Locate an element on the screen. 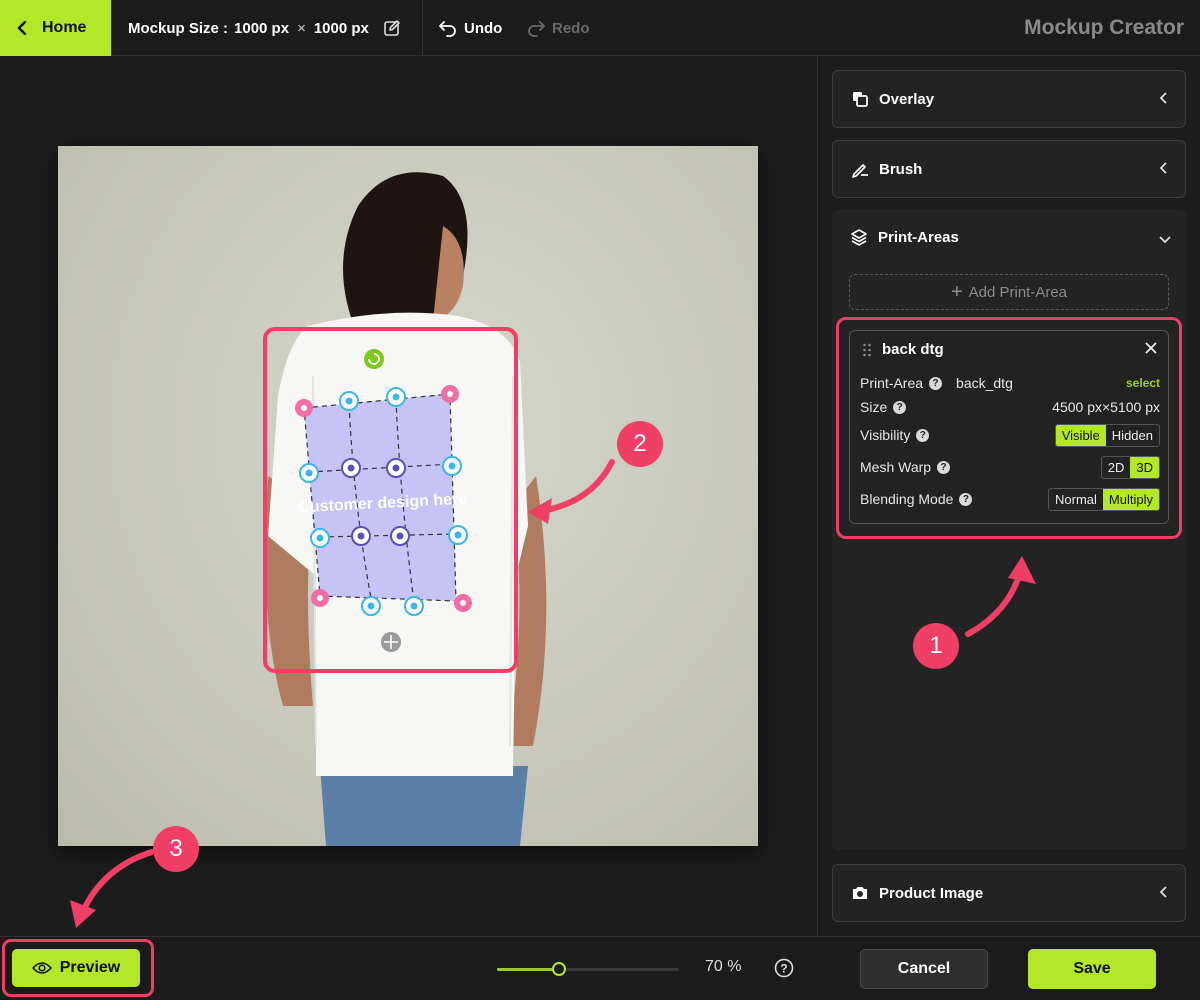 The width and height of the screenshot is (1200, 1000). edit-icon is located at coordinates (392, 28).